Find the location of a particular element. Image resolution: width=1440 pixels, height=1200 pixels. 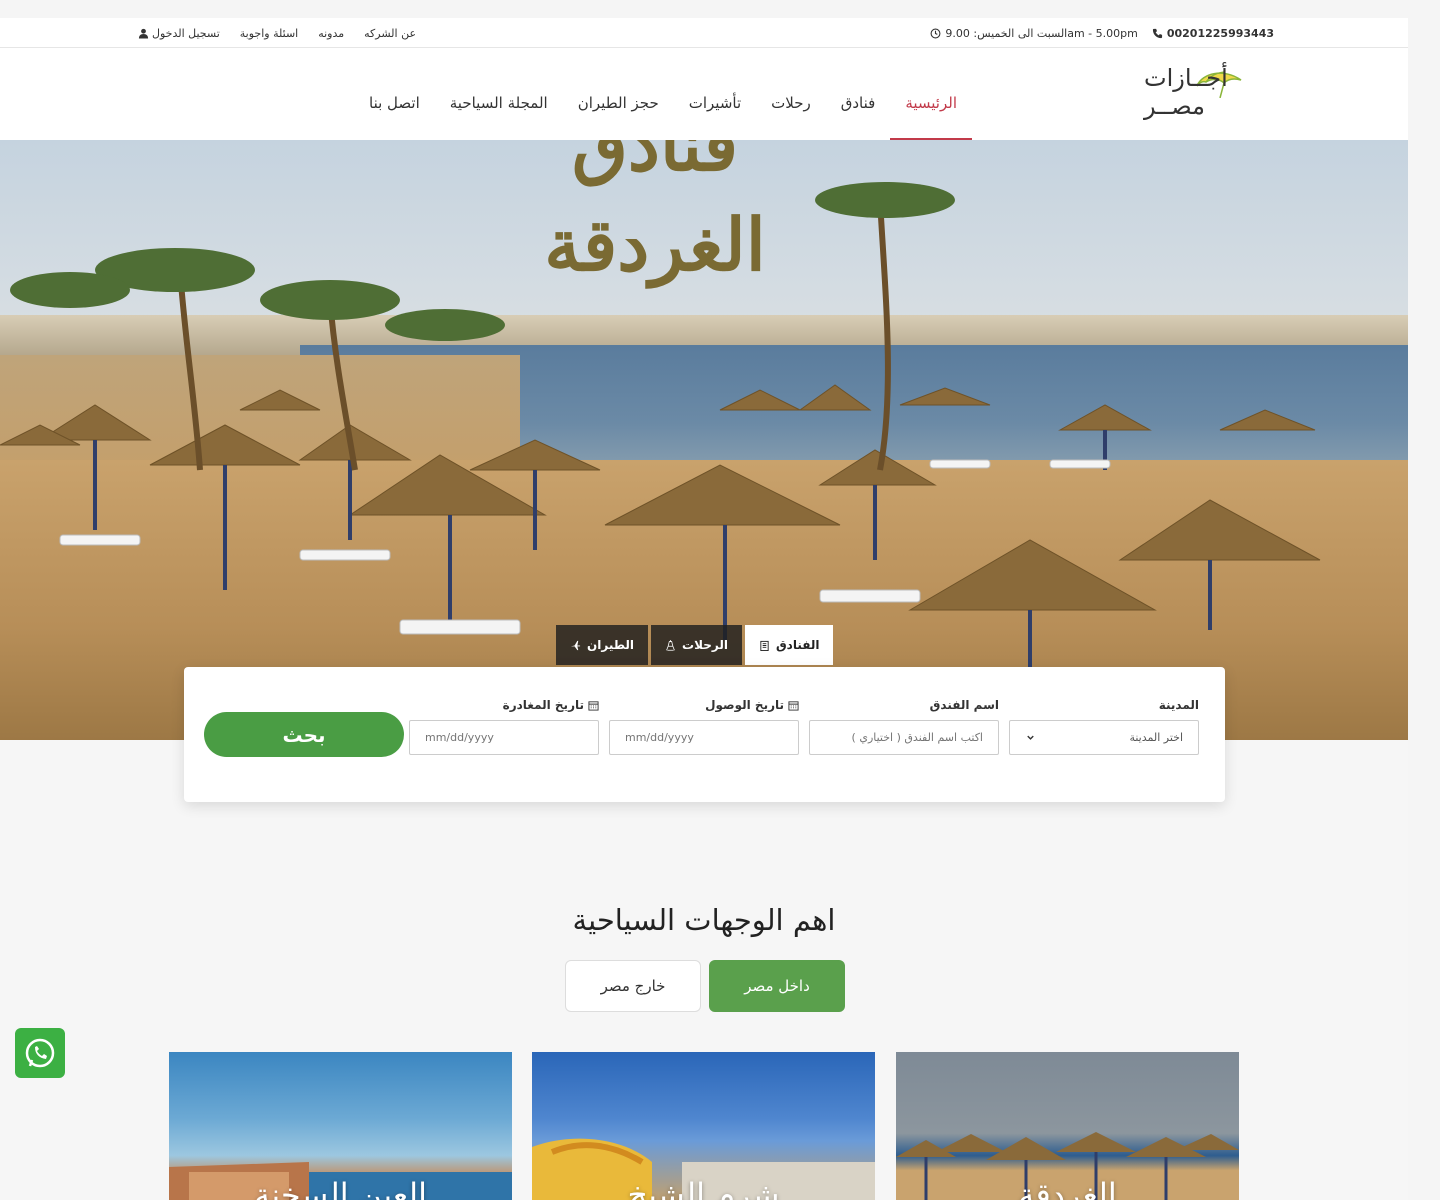

destinations-title: اهم الوجهات السياحية is located at coordinates (704, 920).